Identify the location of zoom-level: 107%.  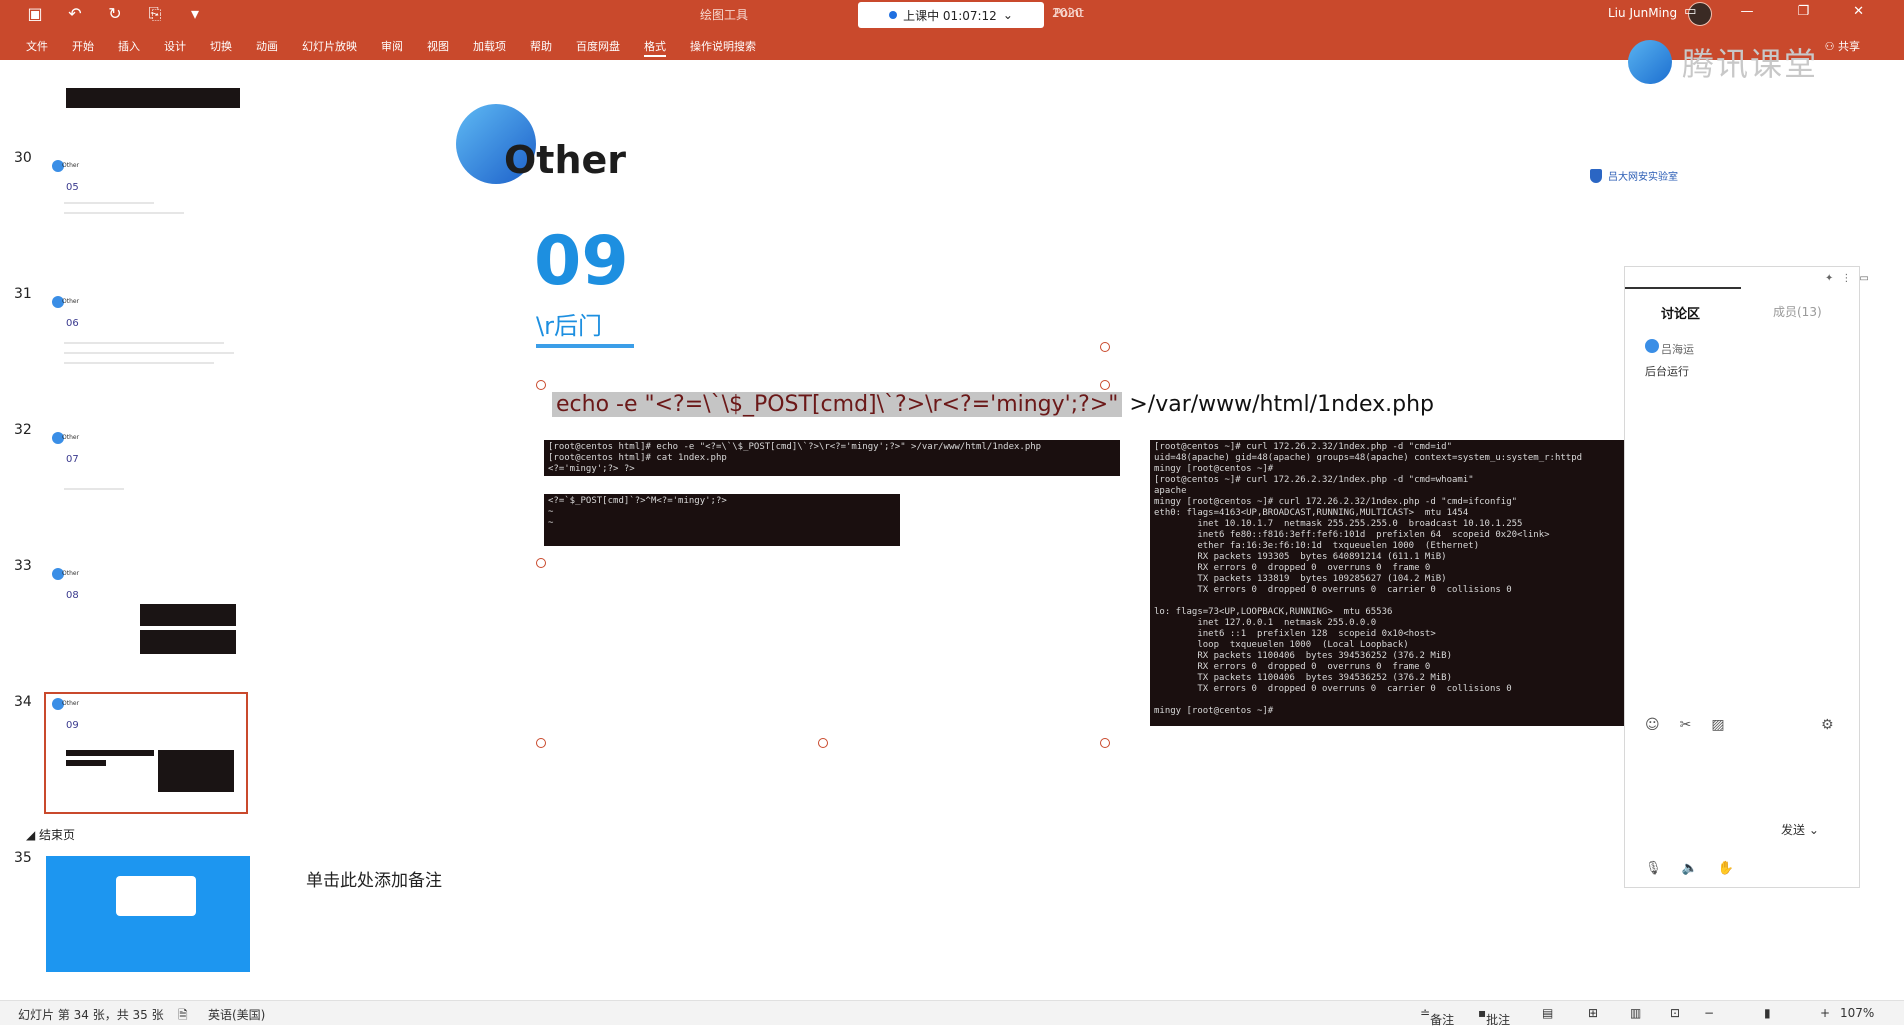
(1857, 1013).